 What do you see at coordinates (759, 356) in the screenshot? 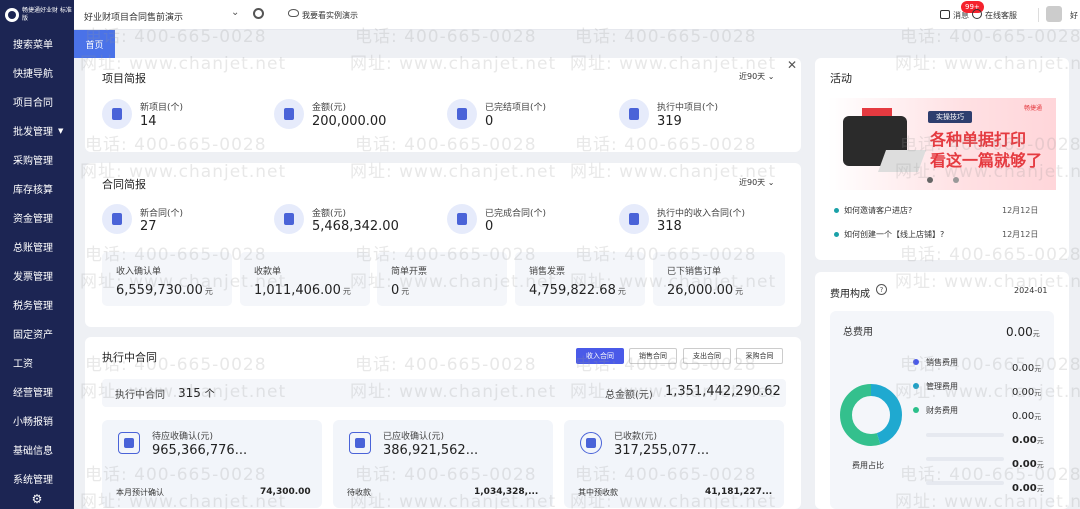
I see `tab-purchase-contract: 采购合同` at bounding box center [759, 356].